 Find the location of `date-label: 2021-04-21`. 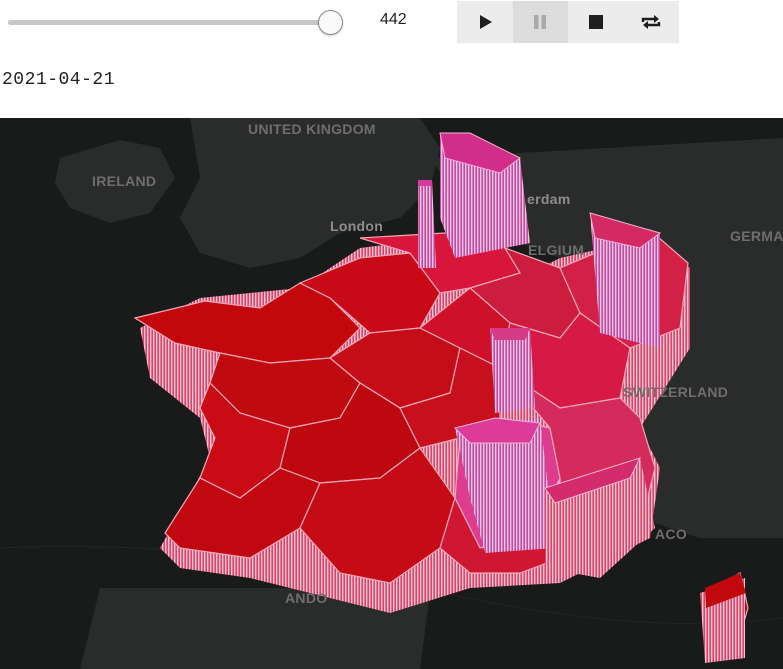

date-label: 2021-04-21 is located at coordinates (59, 80).